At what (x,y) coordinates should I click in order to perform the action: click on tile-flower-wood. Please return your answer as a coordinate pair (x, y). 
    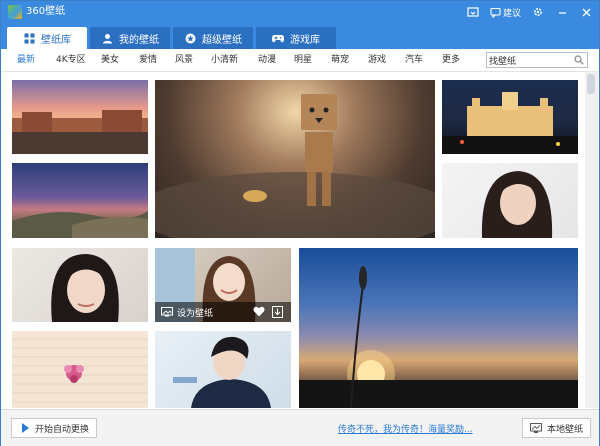
    Looking at the image, I should click on (80, 369).